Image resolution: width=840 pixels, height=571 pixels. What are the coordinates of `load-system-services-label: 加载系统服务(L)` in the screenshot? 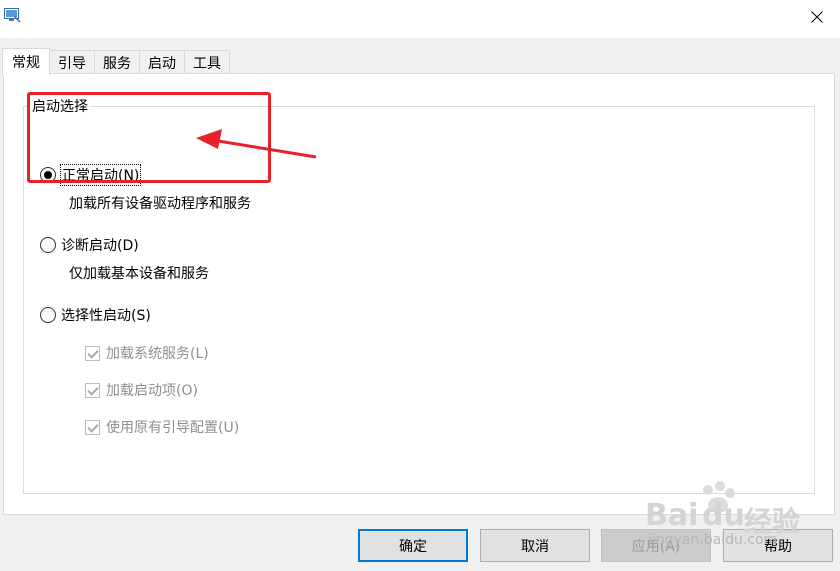 It's located at (157, 354).